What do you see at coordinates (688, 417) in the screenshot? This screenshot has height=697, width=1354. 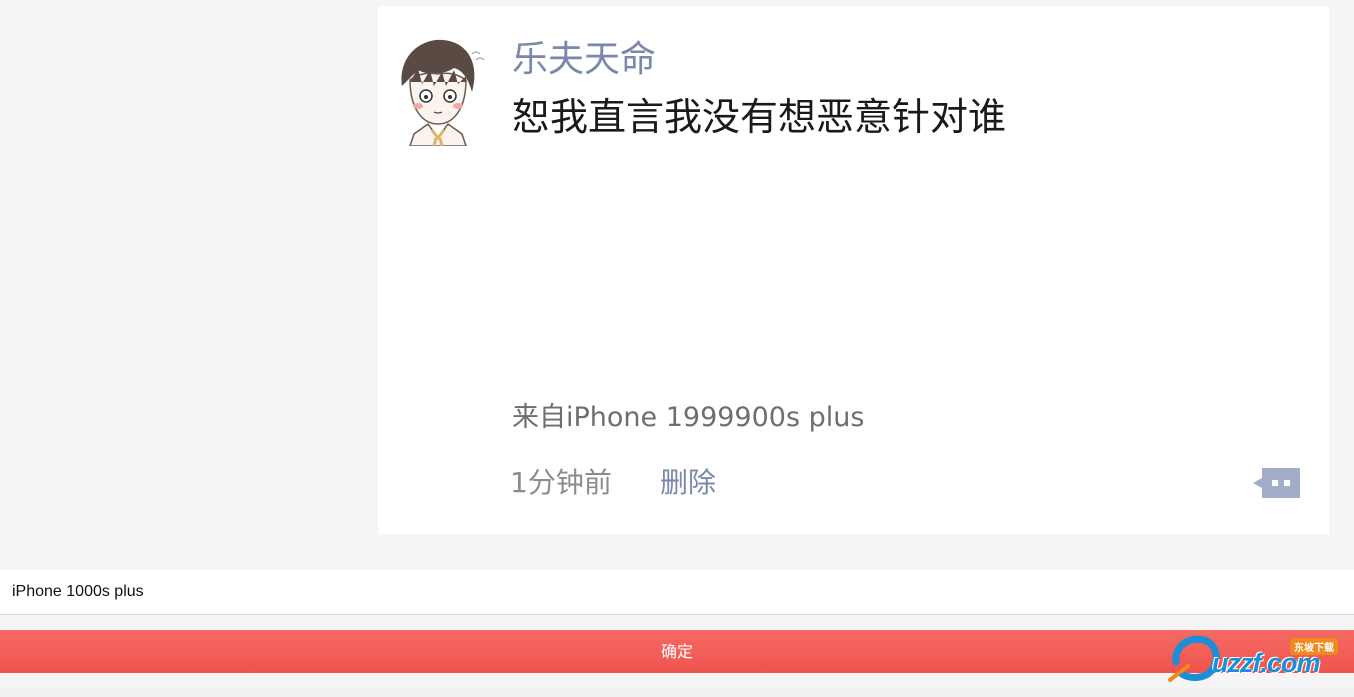 I see `post-source-device: 来自iPhone 1999900s plus` at bounding box center [688, 417].